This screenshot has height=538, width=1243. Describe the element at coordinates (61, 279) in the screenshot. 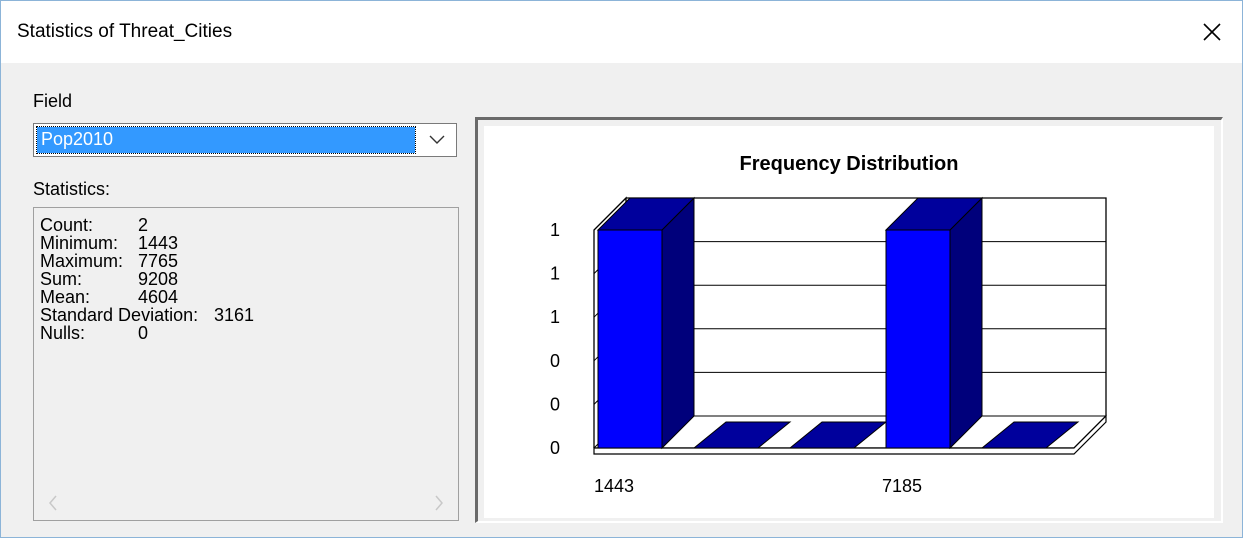

I see `stat-name: Sum:` at that location.